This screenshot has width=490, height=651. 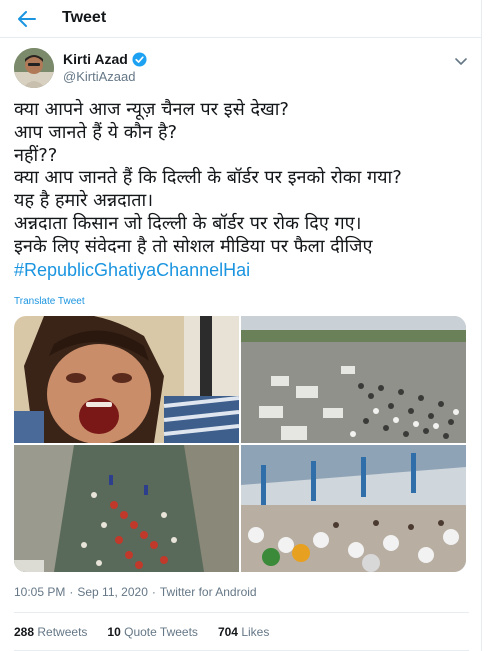 What do you see at coordinates (36, 155) in the screenshot?
I see `tweet-line: नहीं??` at bounding box center [36, 155].